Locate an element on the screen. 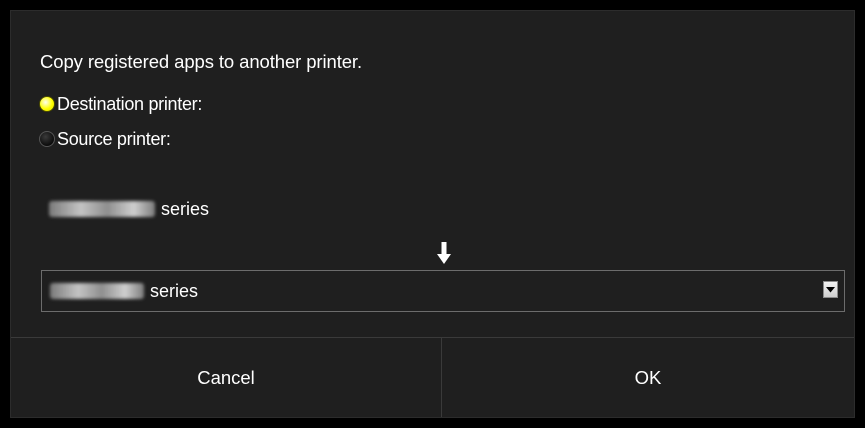 The image size is (865, 428). radio-source-printer: Source printer: is located at coordinates (105, 139).